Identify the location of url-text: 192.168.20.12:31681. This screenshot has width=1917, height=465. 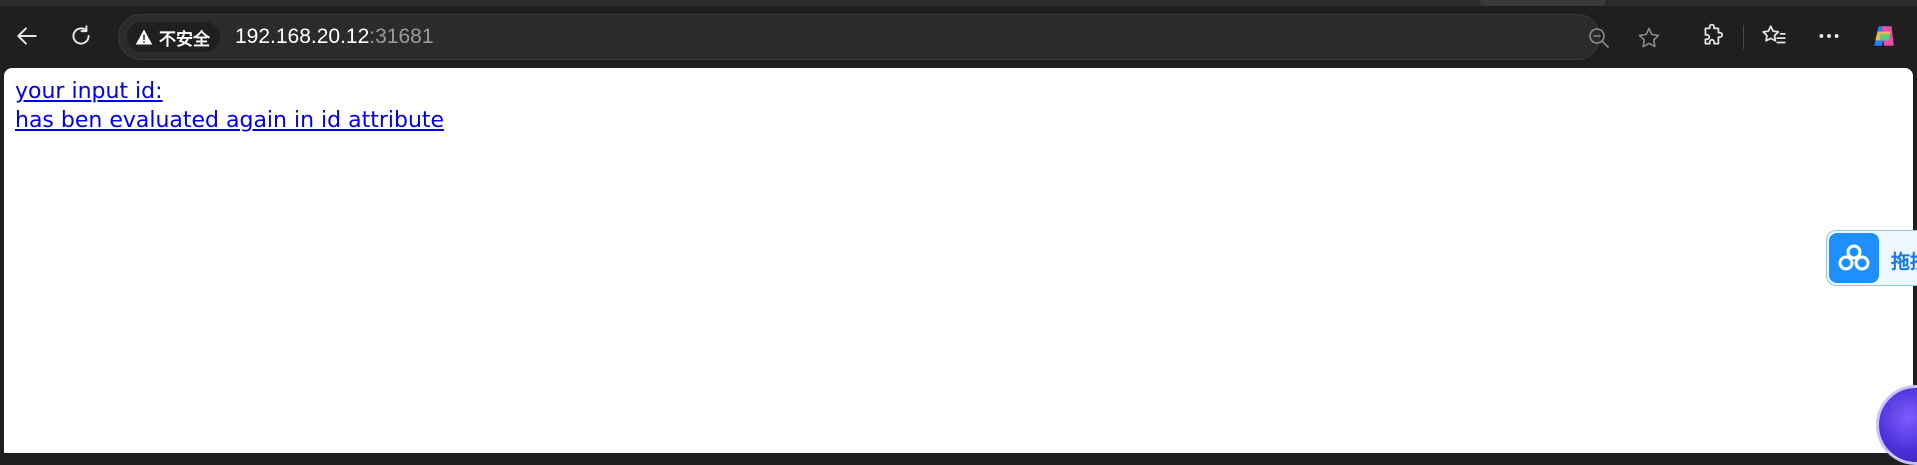
(334, 37).